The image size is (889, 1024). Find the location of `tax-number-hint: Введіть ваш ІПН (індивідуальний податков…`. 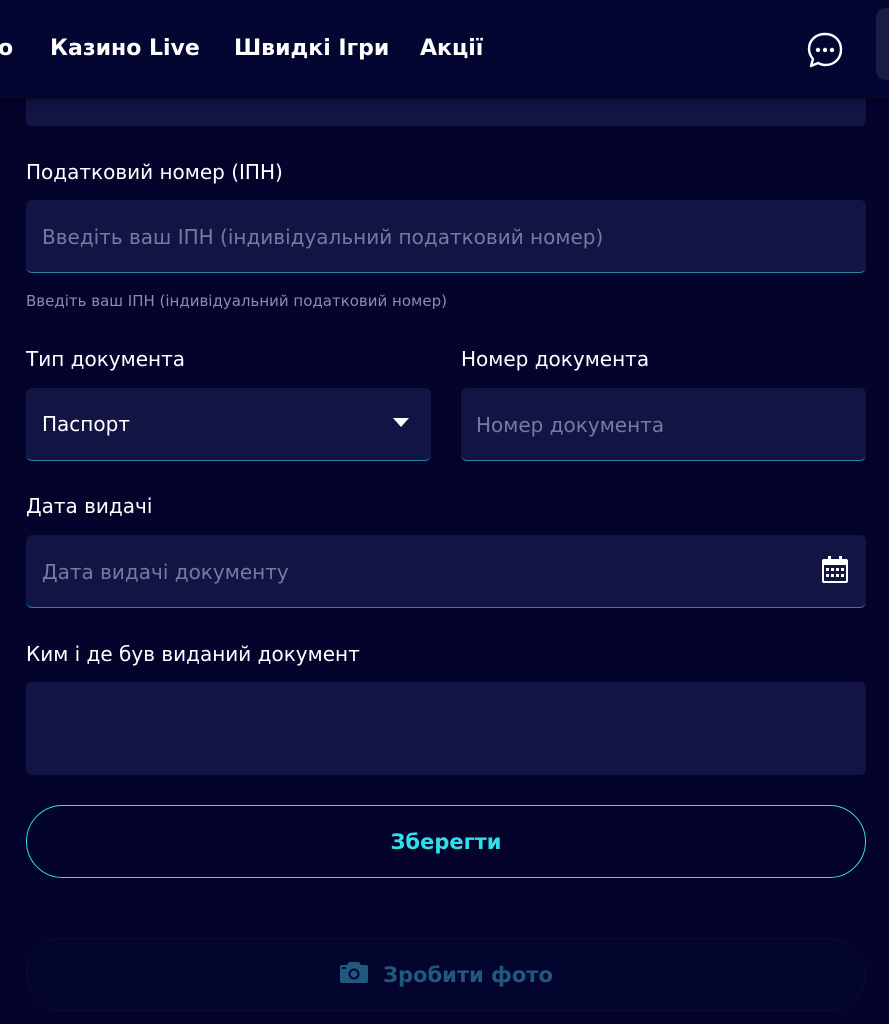

tax-number-hint: Введіть ваш ІПН (індивідуальний податков… is located at coordinates (236, 301).